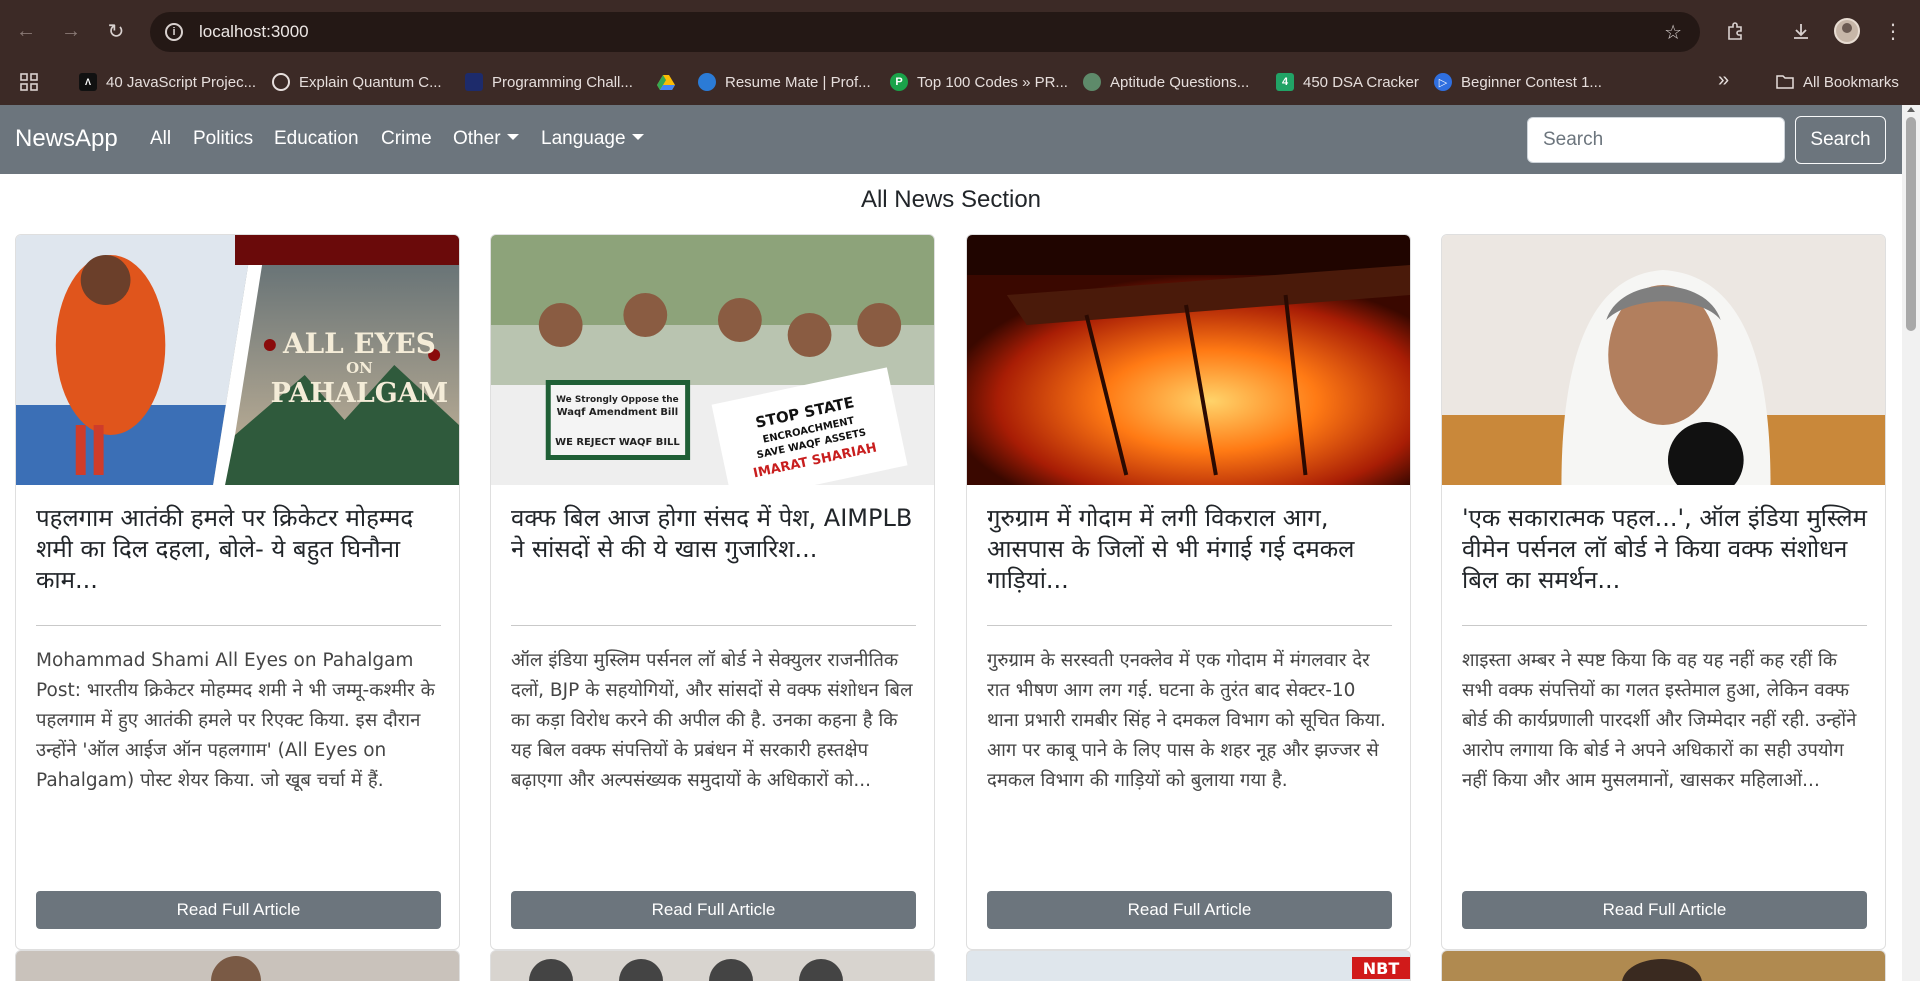 Image resolution: width=1920 pixels, height=981 pixels. What do you see at coordinates (617, 400) in the screenshot?
I see `image-text-line: We Strongly Oppose the` at bounding box center [617, 400].